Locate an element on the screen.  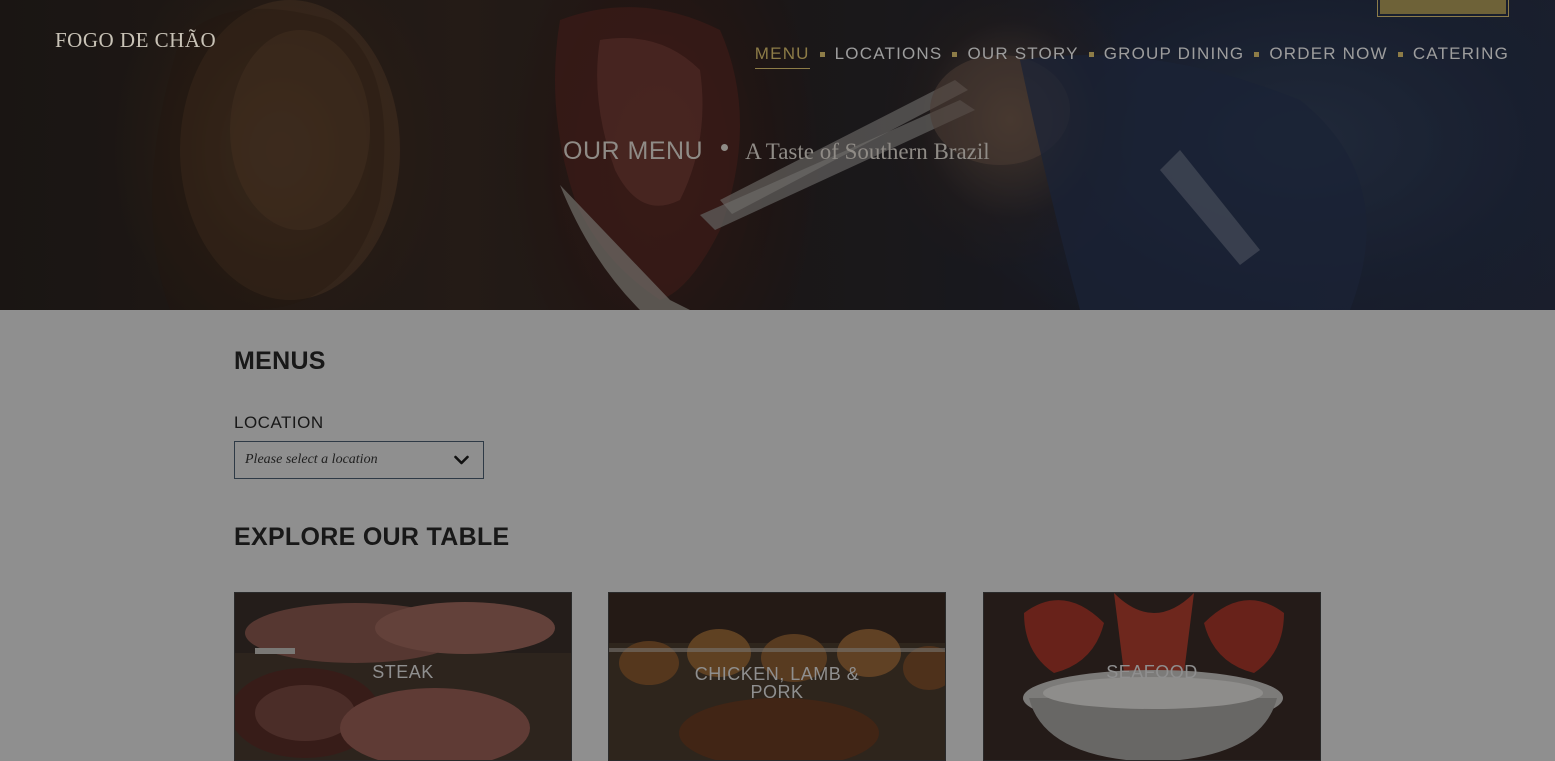
hero-title-text: OUR MENU is located at coordinates (633, 151).